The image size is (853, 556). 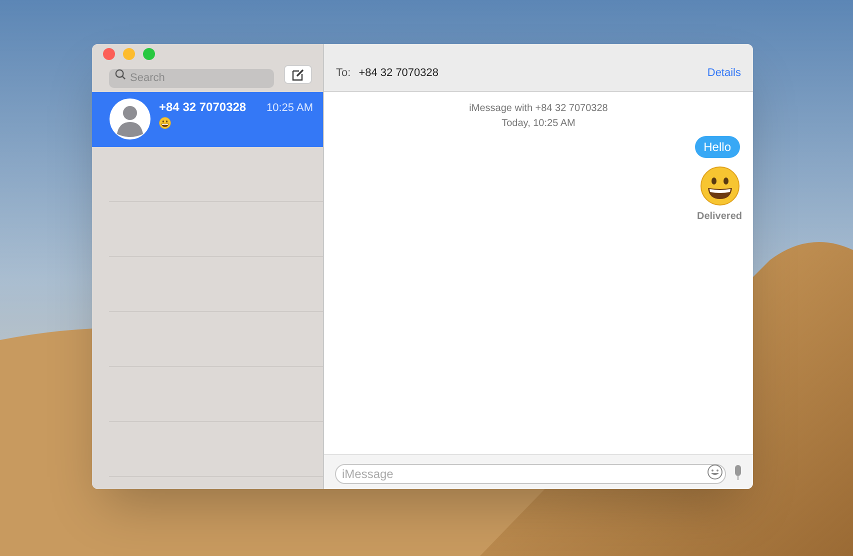 What do you see at coordinates (538, 109) in the screenshot?
I see `conversation-info: iMessage with +84 32 7070328` at bounding box center [538, 109].